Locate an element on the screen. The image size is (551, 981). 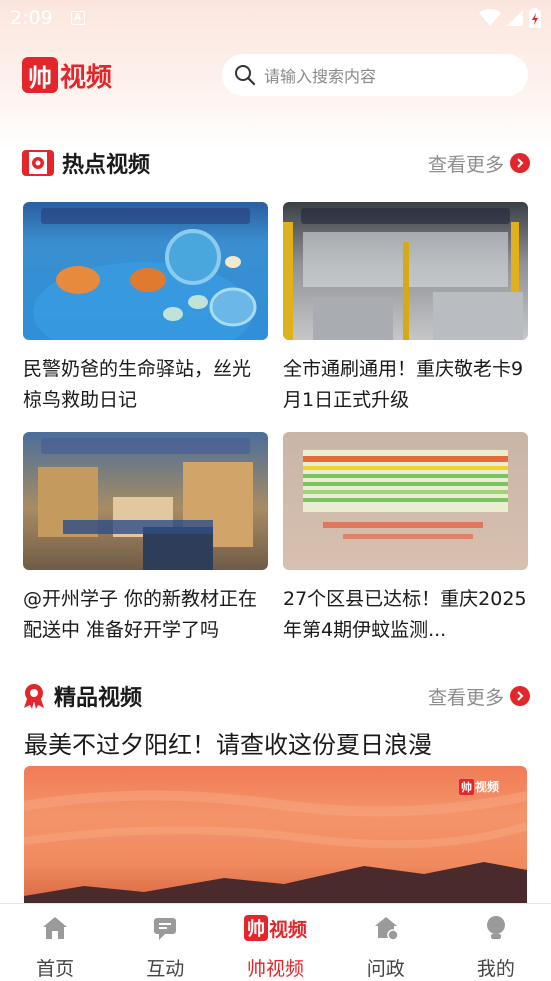
search-input: 请输入搜索内容 is located at coordinates (375, 75).